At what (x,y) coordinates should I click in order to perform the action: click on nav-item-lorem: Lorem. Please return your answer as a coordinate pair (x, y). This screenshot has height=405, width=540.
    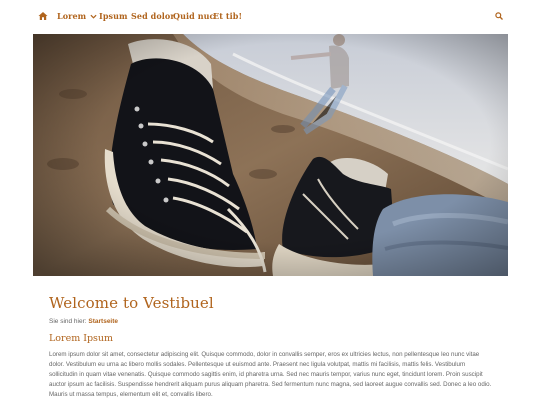
    Looking at the image, I should click on (77, 16).